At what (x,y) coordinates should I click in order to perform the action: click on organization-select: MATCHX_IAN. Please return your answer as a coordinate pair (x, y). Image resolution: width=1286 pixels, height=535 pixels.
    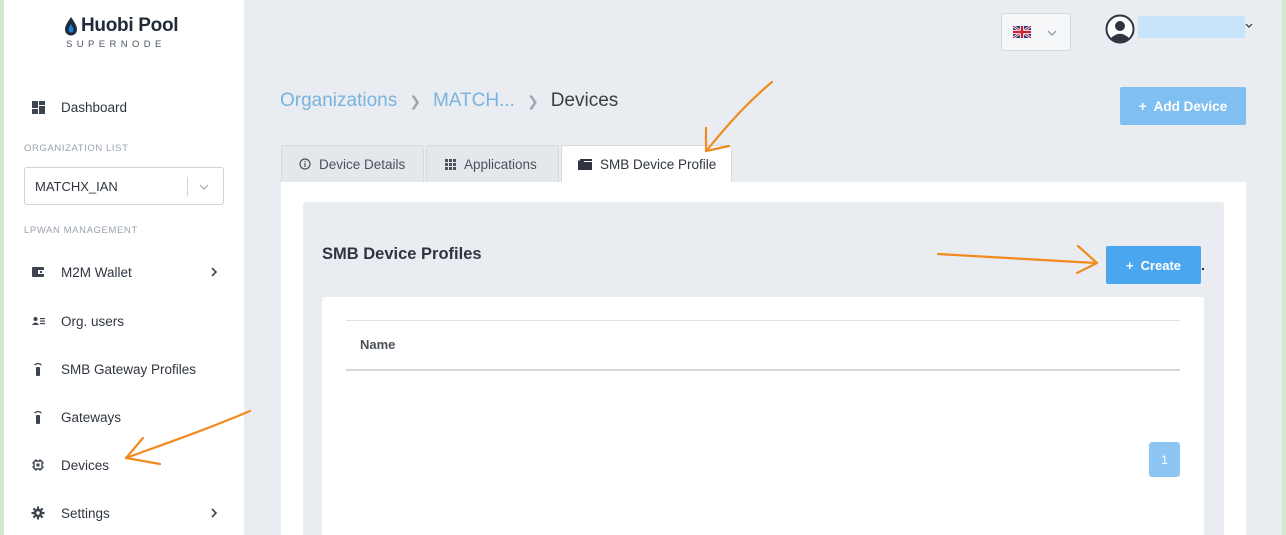
    Looking at the image, I should click on (124, 186).